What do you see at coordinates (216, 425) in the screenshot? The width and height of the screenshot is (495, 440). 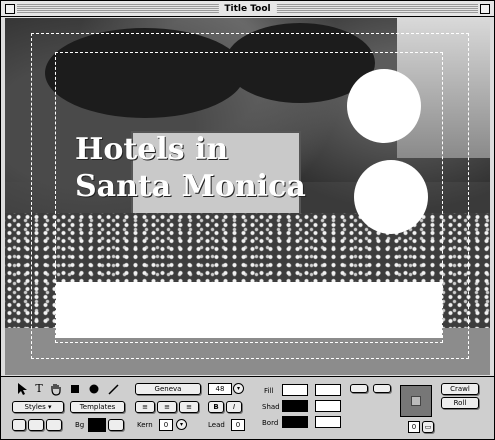 I see `lead-label: Lead` at bounding box center [216, 425].